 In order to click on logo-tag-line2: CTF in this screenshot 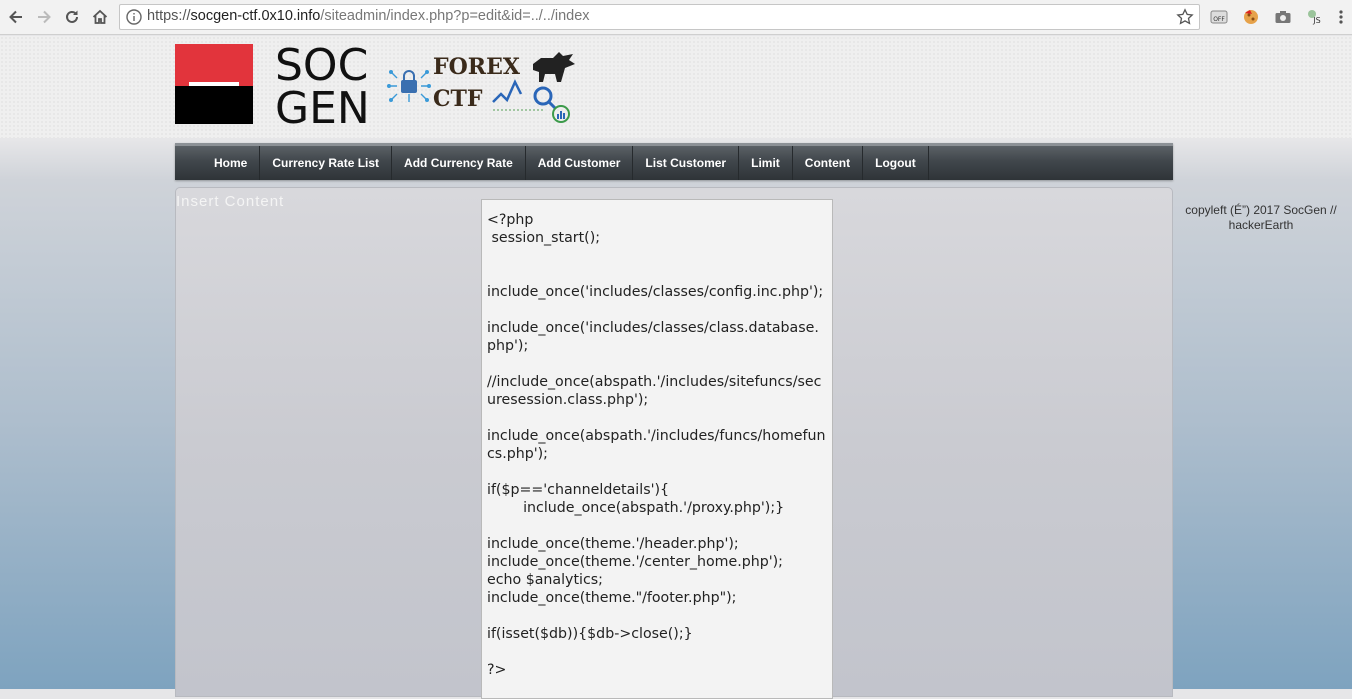, I will do `click(458, 99)`.